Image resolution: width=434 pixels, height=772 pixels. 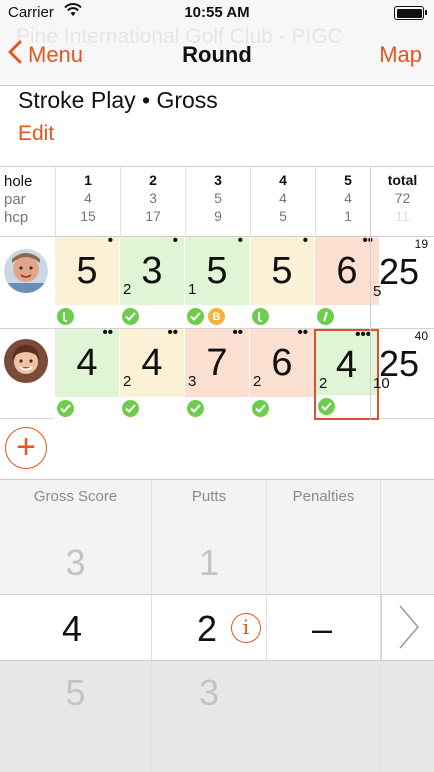 I want to click on player-row: 4 •• 4 2 •• 7 3 •• 6 2 •• 4 2 ••• 25 10 40, so click(x=217, y=372).